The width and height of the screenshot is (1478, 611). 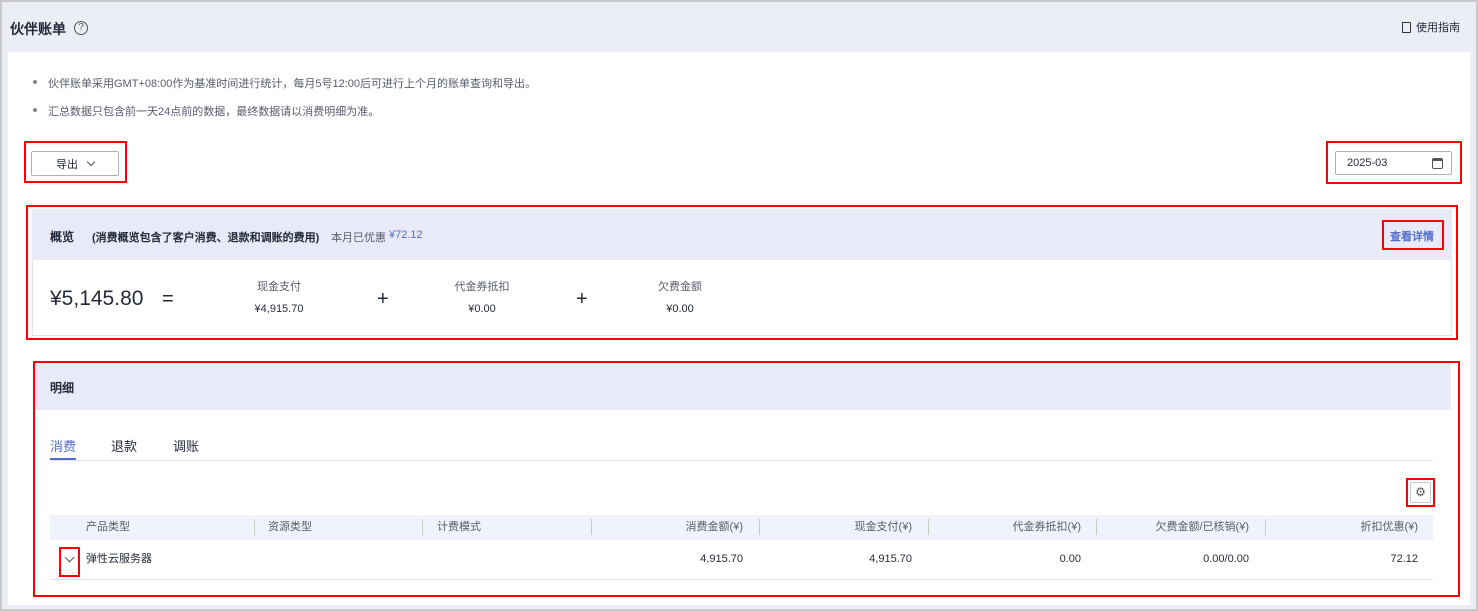 I want to click on month-value: 2025-03, so click(x=1367, y=163).